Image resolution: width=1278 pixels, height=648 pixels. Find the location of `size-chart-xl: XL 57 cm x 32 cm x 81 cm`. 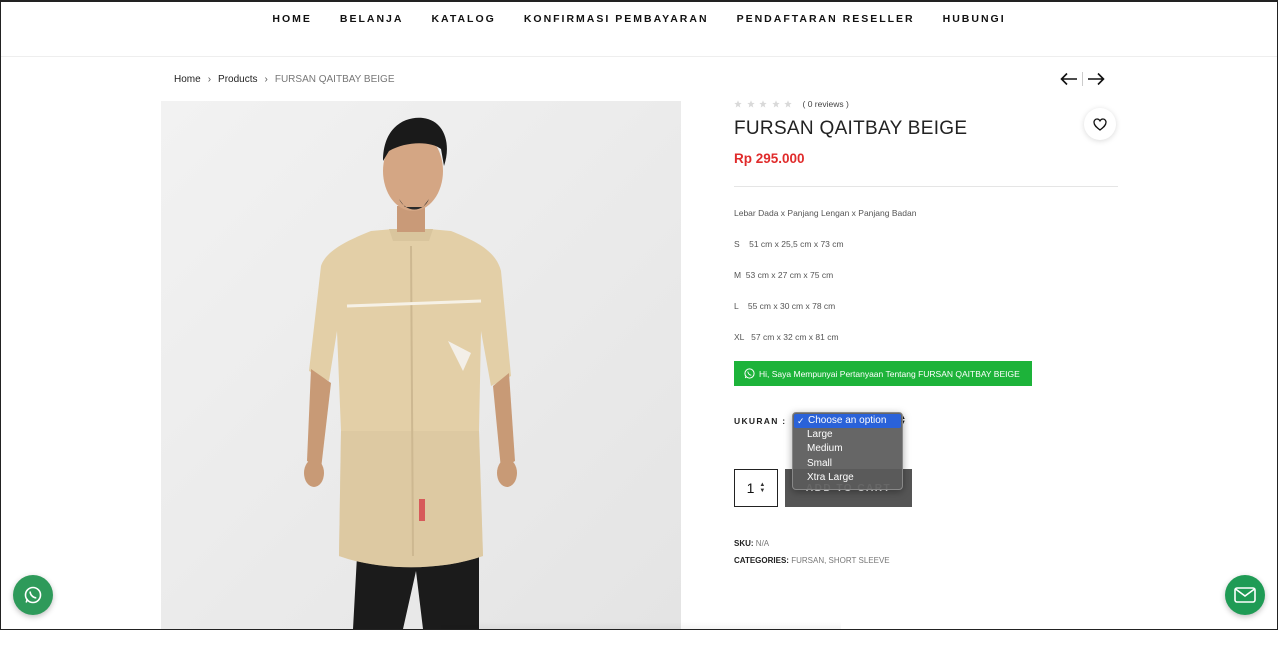

size-chart-xl: XL 57 cm x 32 cm x 81 cm is located at coordinates (786, 337).